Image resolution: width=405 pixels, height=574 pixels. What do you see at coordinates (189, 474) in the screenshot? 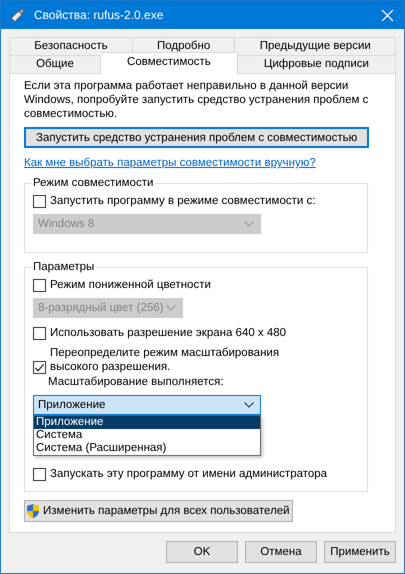
I see `checkbox-label: Запускать эту программу от имени администратора` at bounding box center [189, 474].